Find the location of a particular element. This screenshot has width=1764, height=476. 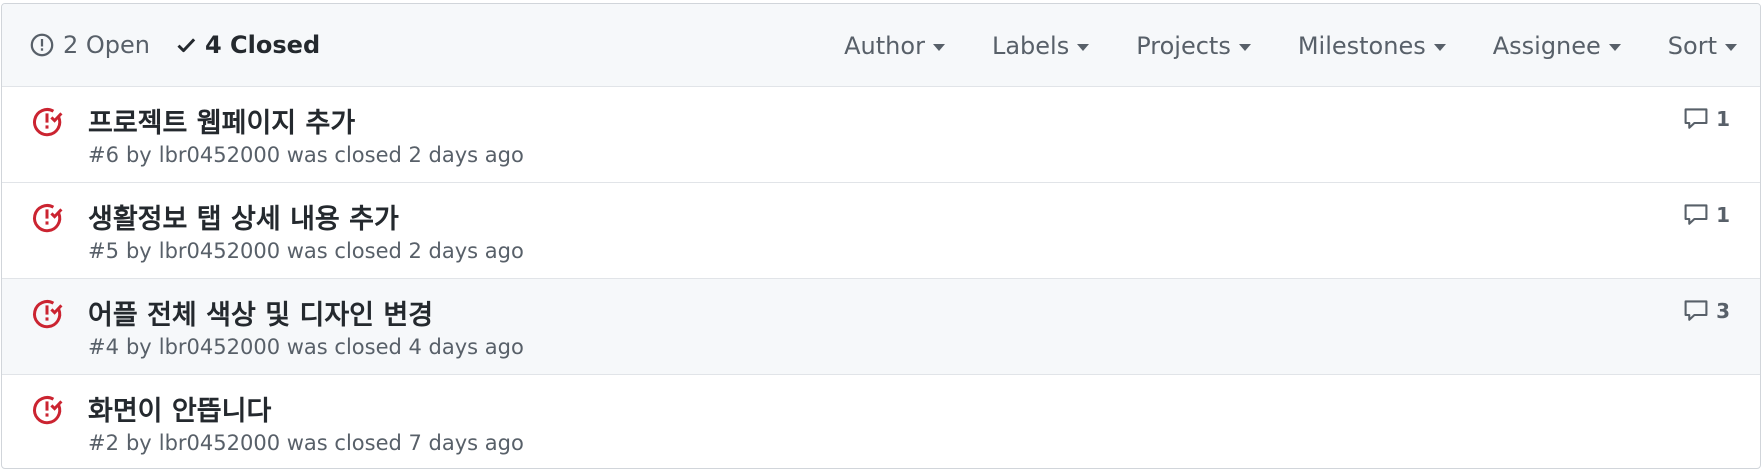

filter-label: Labels is located at coordinates (1030, 45).